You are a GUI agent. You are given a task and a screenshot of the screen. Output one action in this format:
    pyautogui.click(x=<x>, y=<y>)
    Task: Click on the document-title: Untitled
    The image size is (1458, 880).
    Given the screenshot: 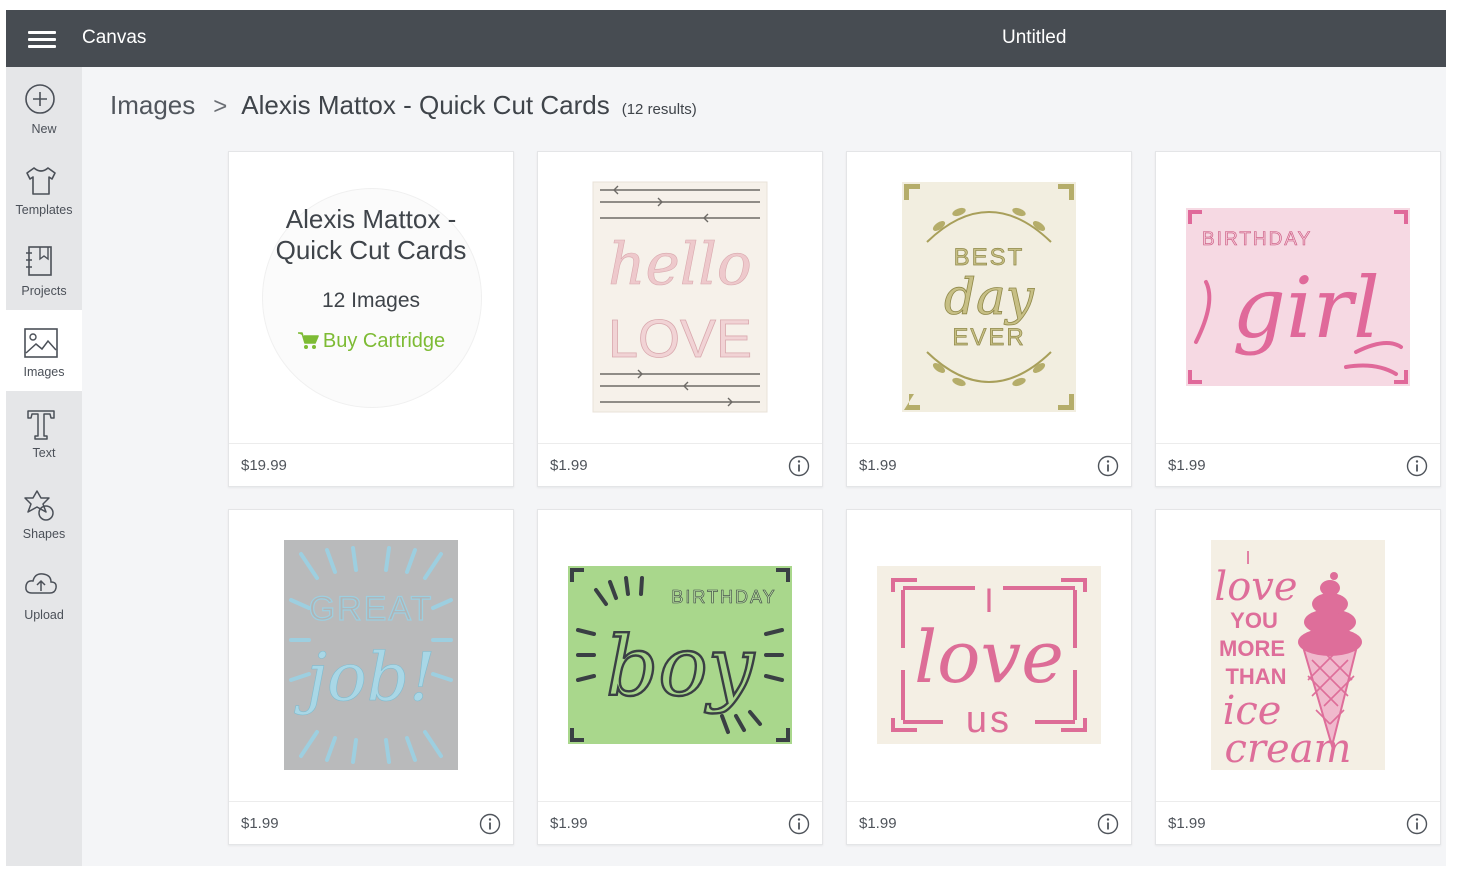 What is the action you would take?
    pyautogui.click(x=1034, y=38)
    